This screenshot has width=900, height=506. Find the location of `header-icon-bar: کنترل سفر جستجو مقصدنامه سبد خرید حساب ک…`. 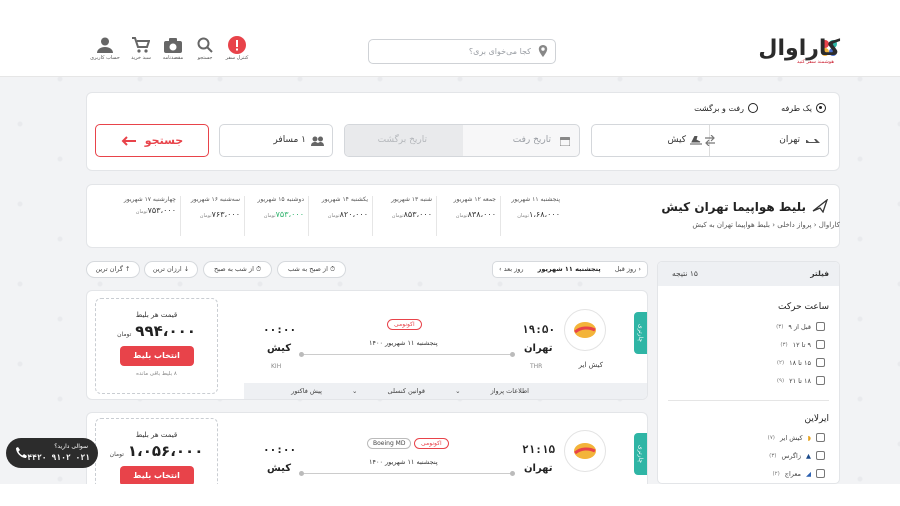

header-icon-bar: کنترل سفر جستجو مقصدنامه سبد خرید حساب ک… is located at coordinates (171, 51).